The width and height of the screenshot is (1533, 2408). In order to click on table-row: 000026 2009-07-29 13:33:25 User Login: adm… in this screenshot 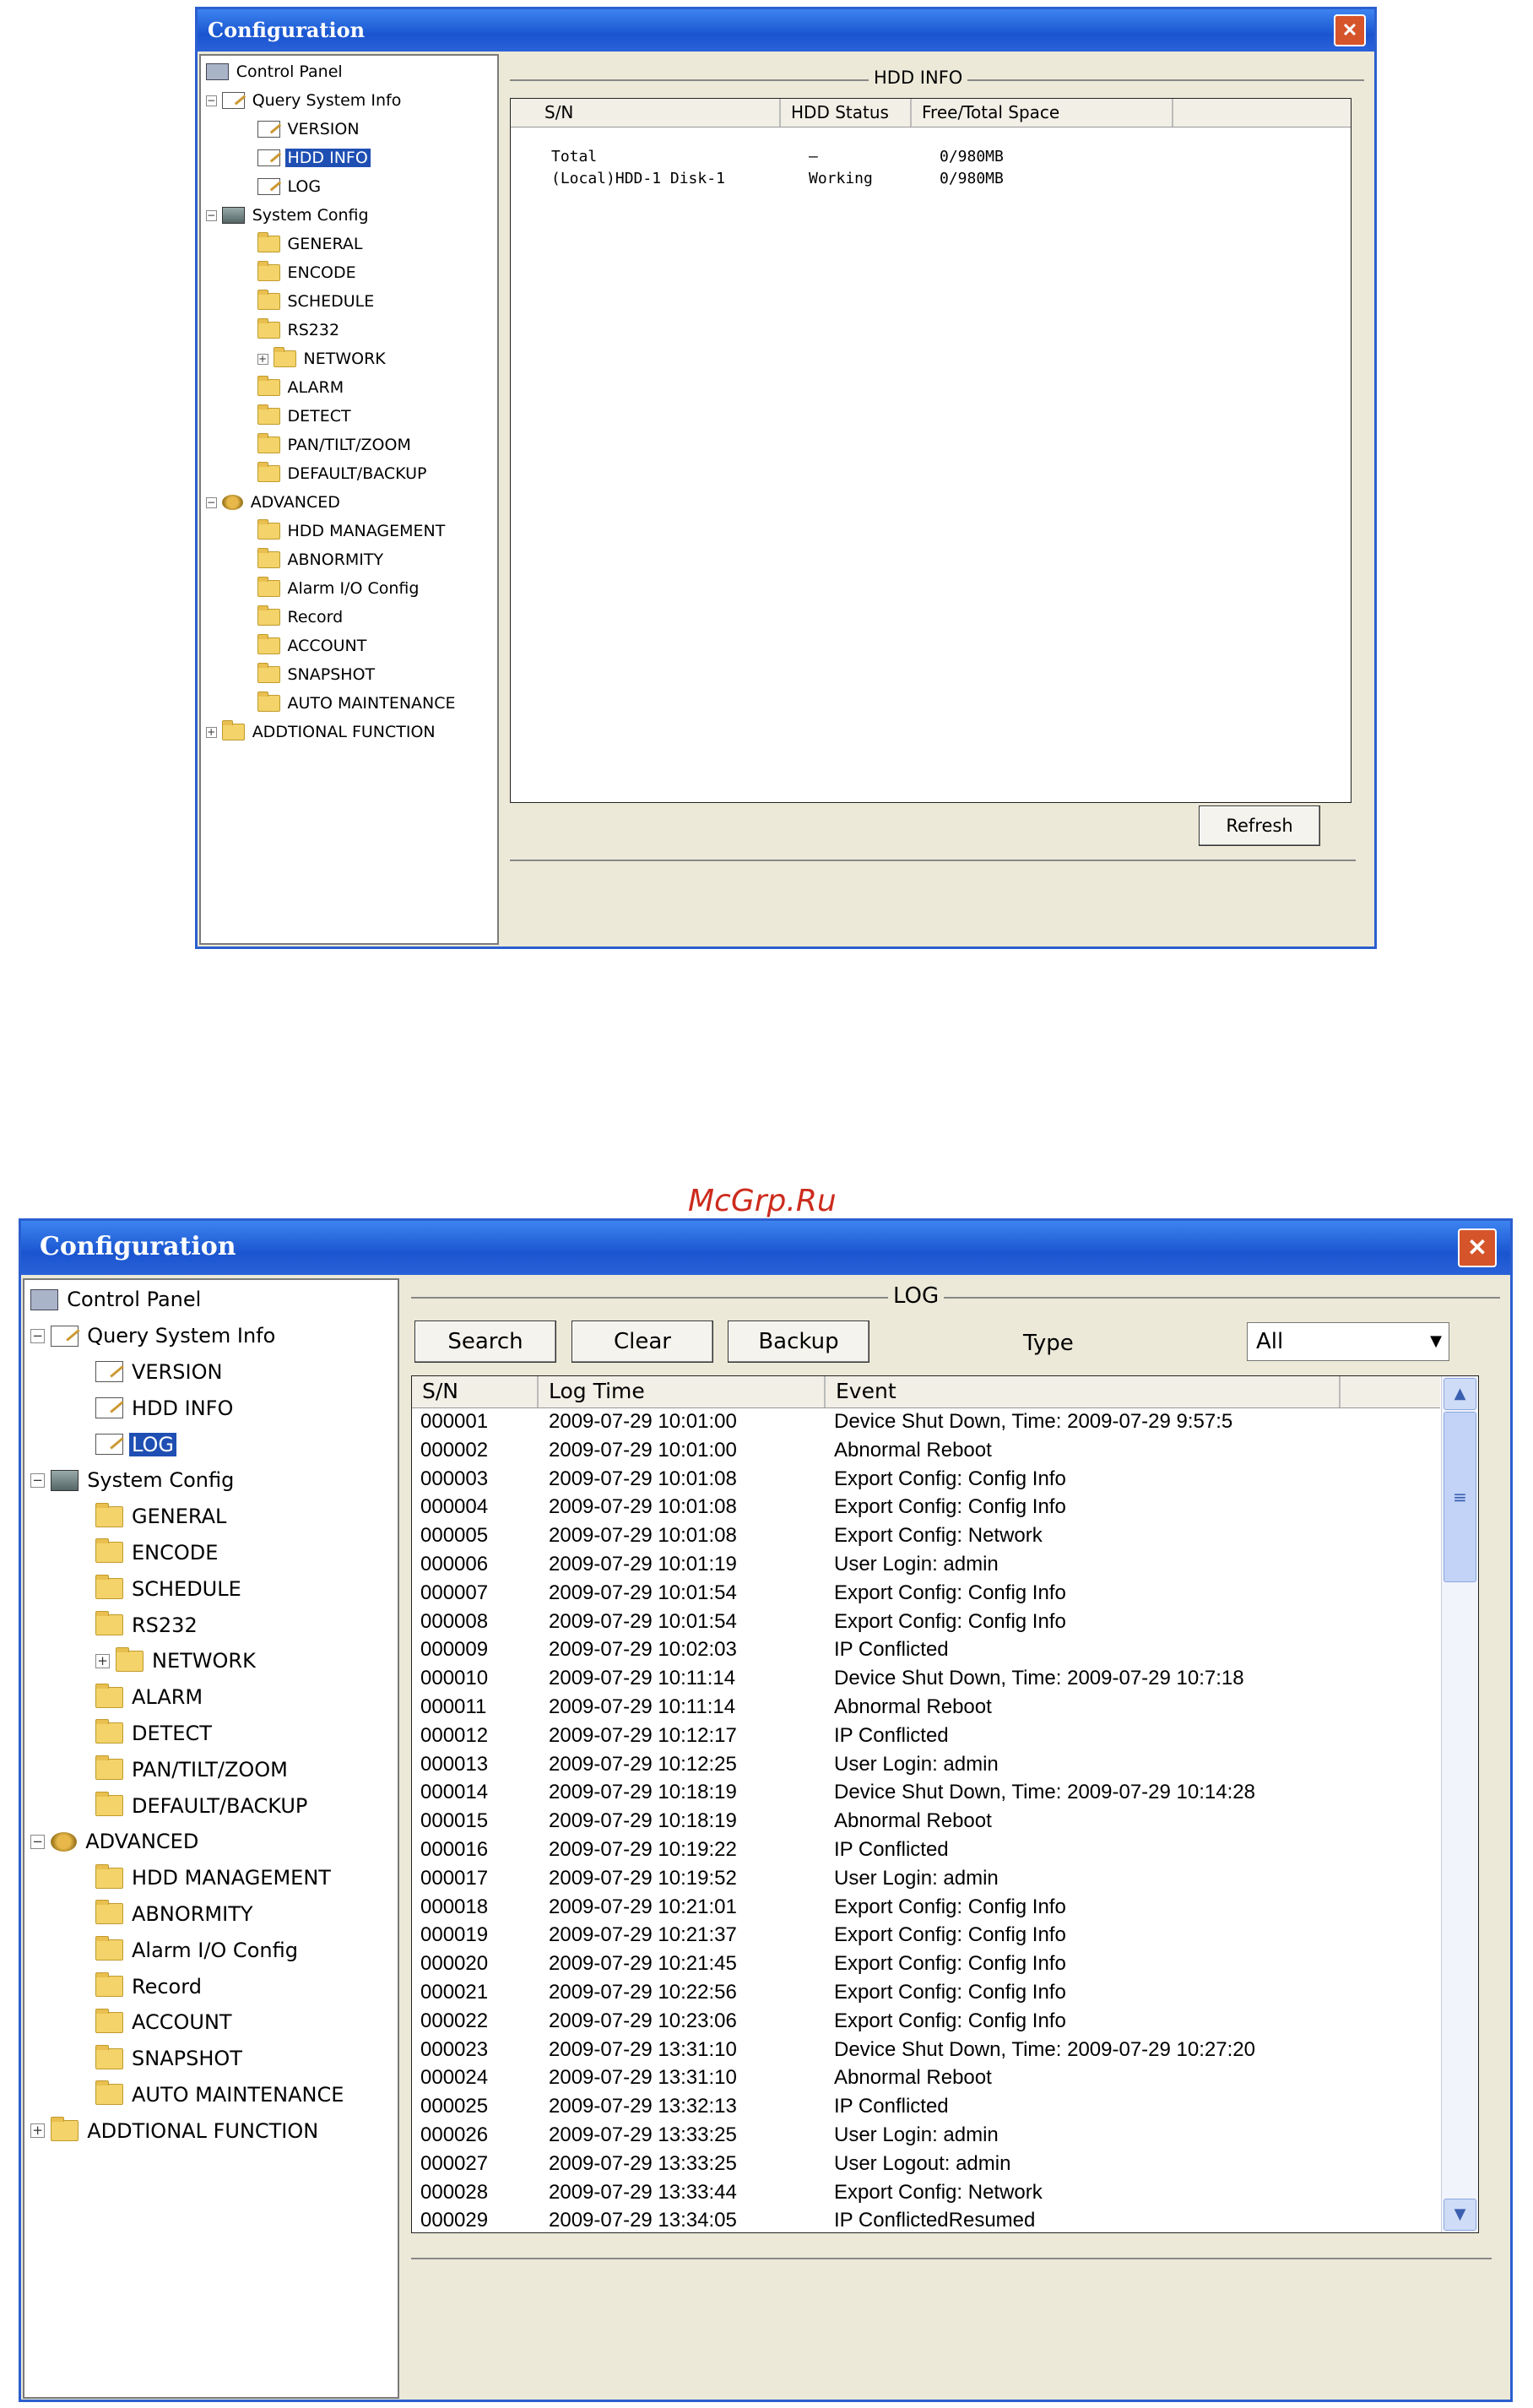, I will do `click(922, 2135)`.